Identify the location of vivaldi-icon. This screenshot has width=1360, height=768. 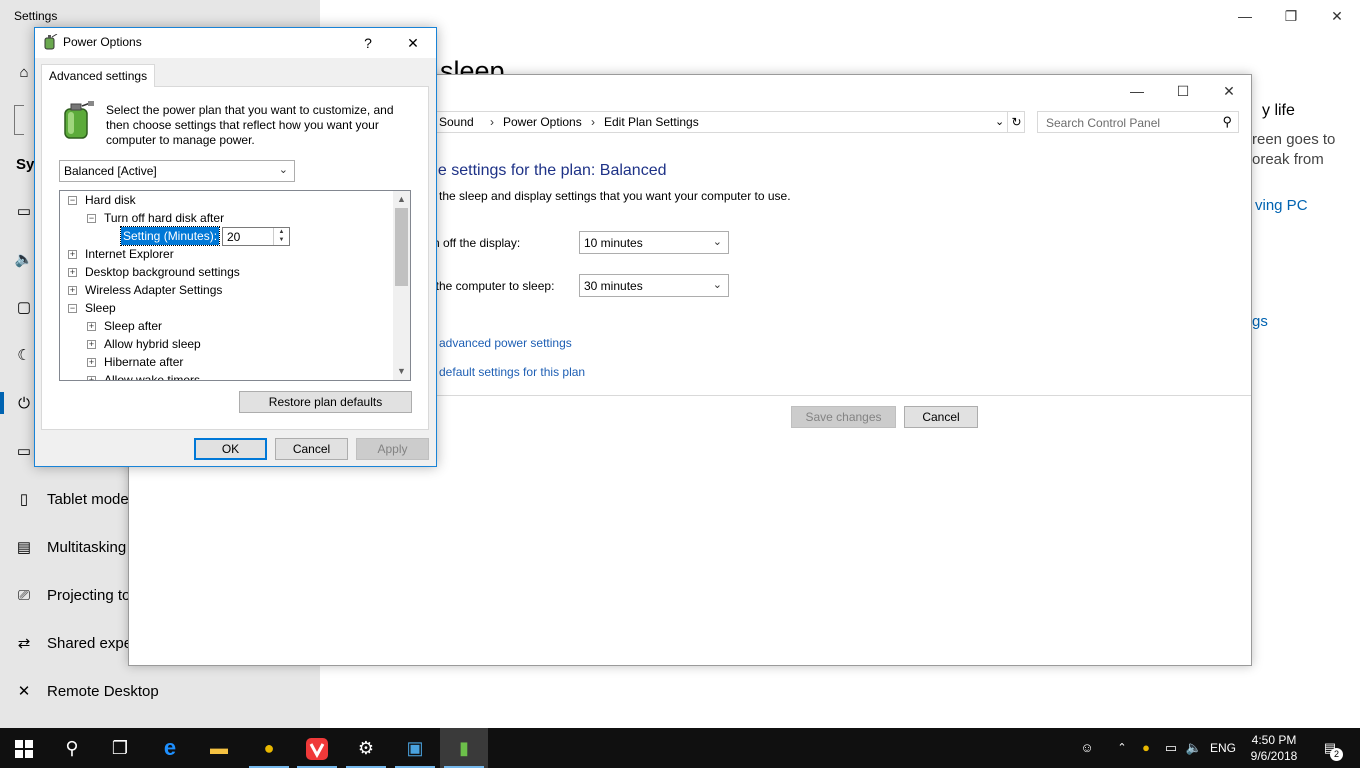
(317, 748).